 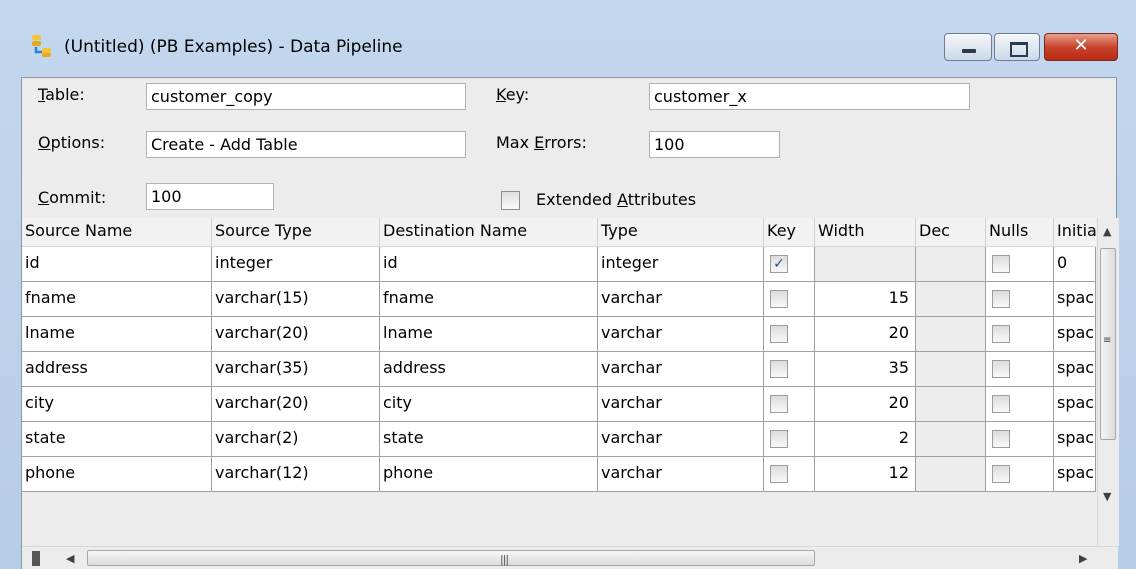 I want to click on options-field: Create - Add Table, so click(x=306, y=144).